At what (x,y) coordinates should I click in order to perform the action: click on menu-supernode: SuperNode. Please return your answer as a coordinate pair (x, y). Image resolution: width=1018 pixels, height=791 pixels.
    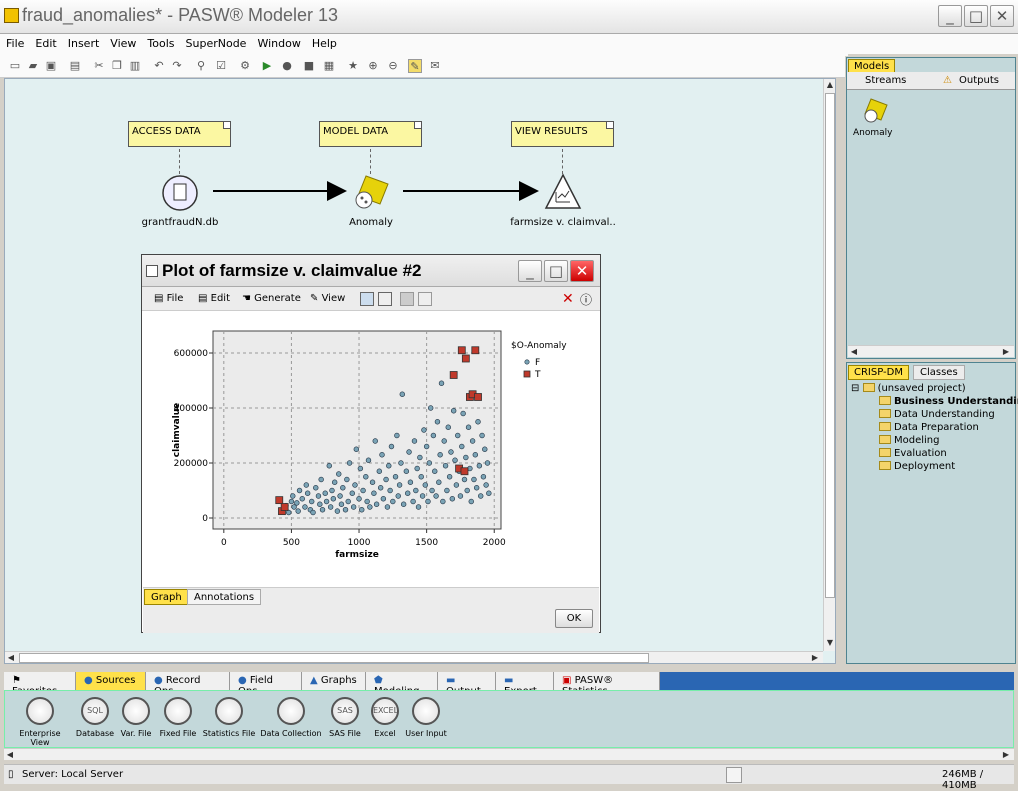
    Looking at the image, I should click on (216, 42).